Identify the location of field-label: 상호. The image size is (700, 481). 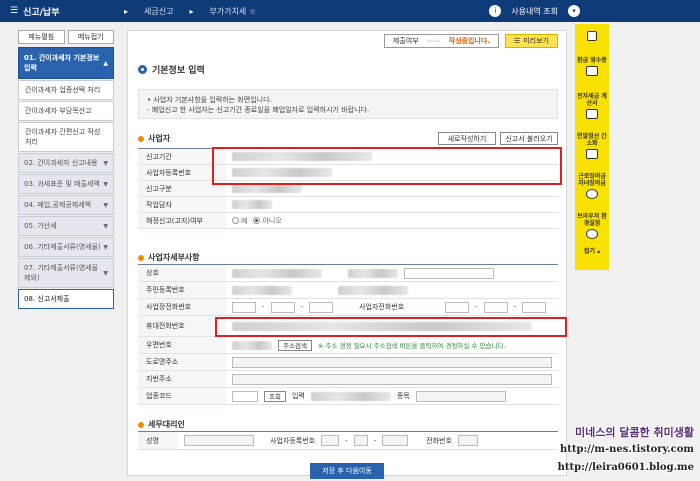
(182, 273).